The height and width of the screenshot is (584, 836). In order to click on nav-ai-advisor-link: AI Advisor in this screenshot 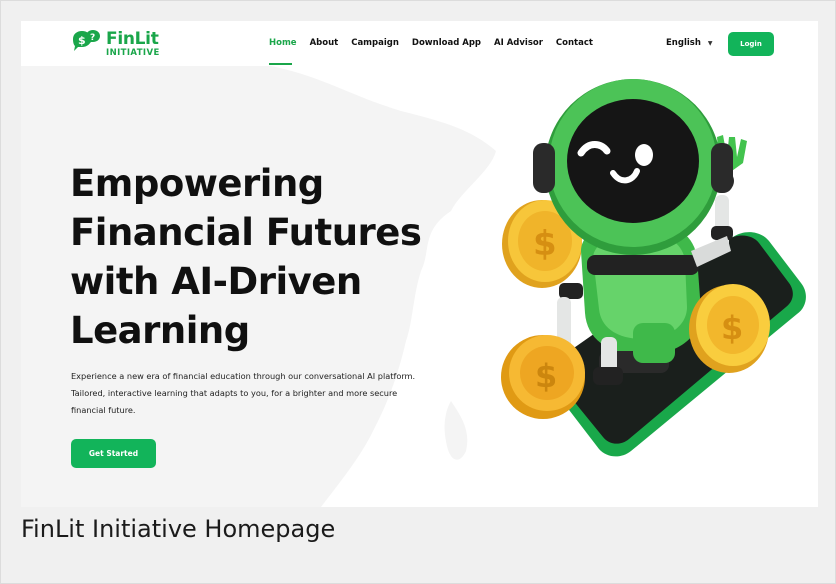, I will do `click(518, 43)`.